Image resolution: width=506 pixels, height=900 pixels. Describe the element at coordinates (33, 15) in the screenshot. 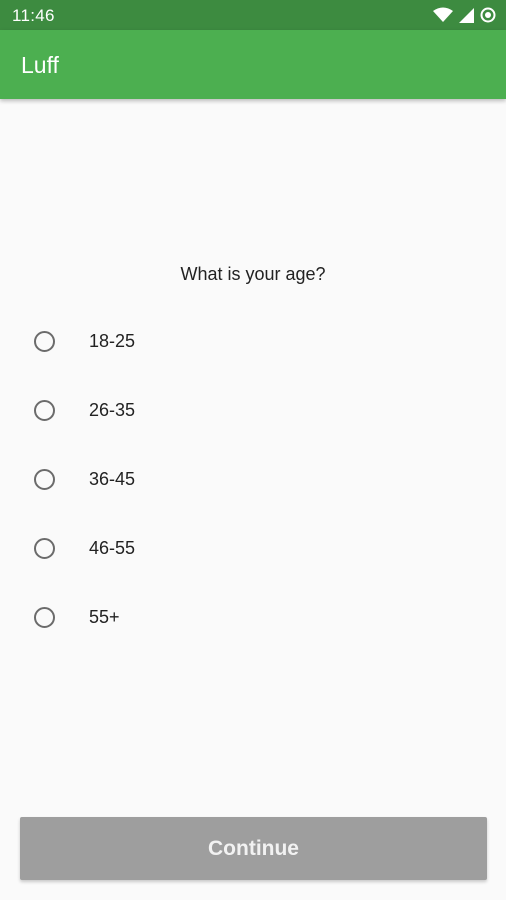

I see `status-time: 11:46` at that location.